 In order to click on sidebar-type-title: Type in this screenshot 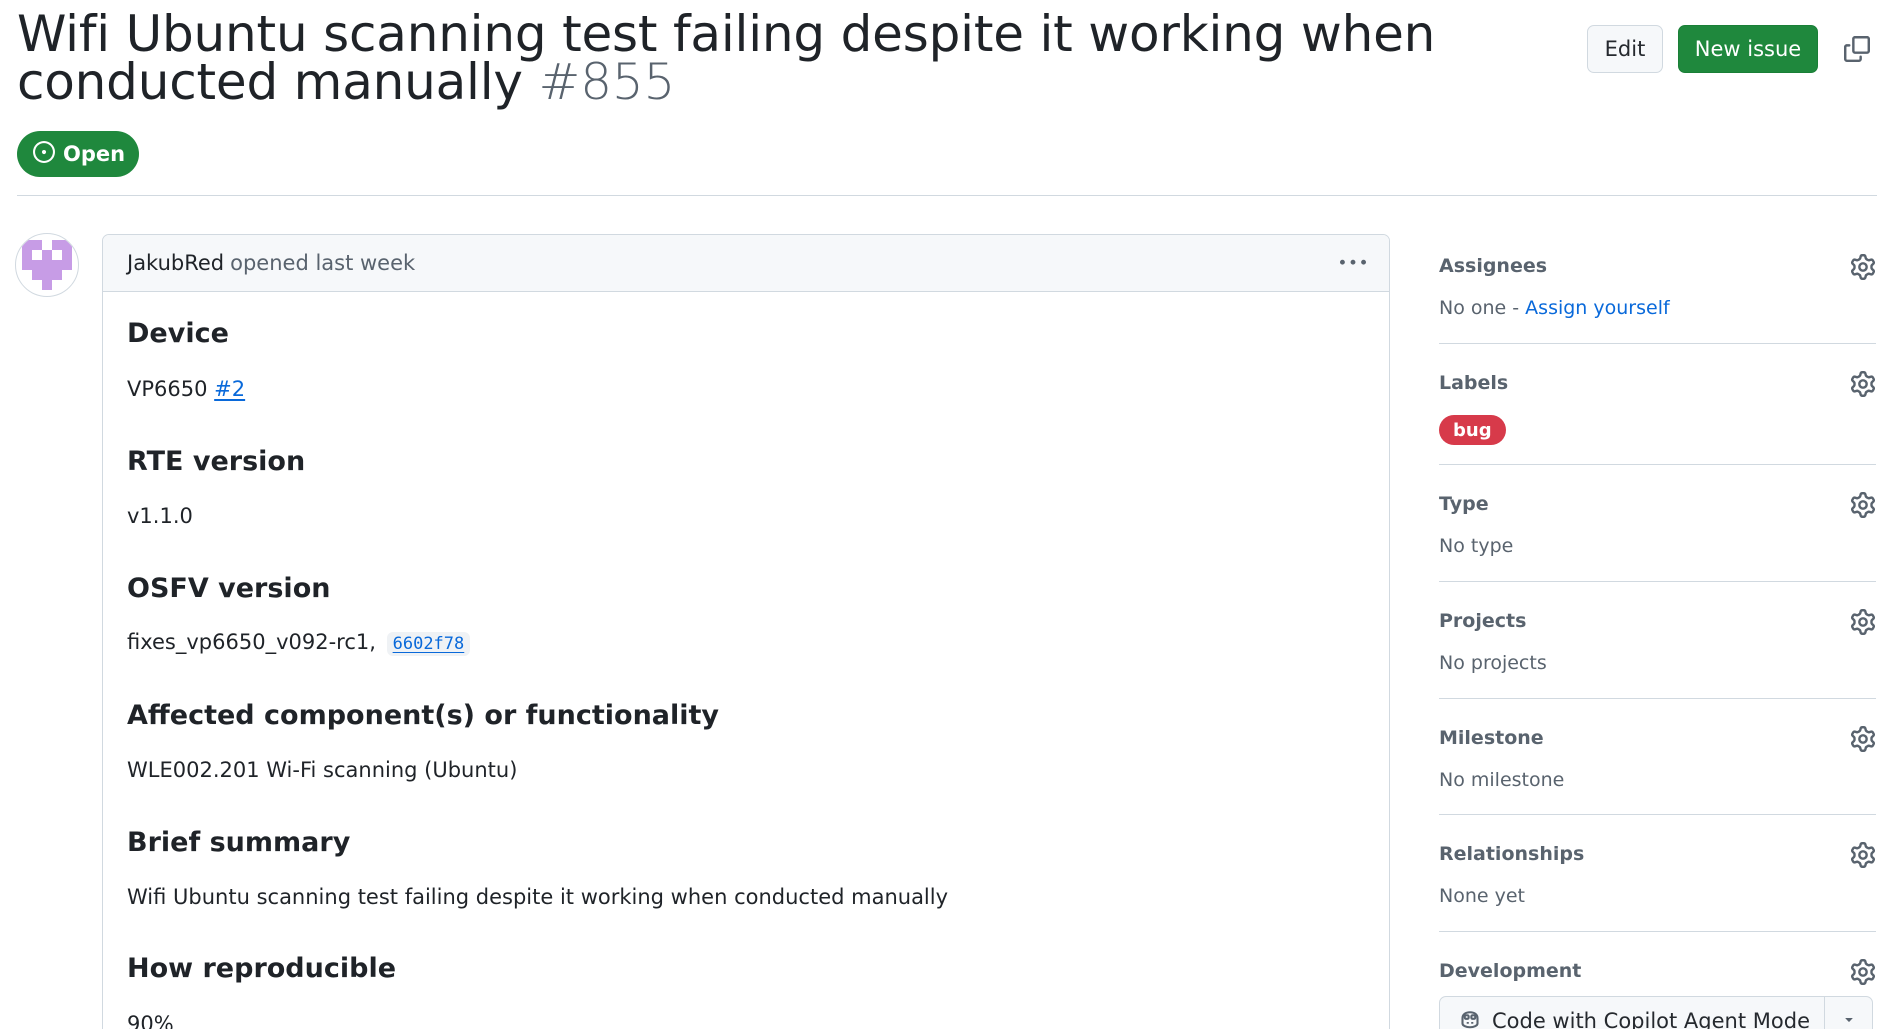, I will do `click(1464, 504)`.